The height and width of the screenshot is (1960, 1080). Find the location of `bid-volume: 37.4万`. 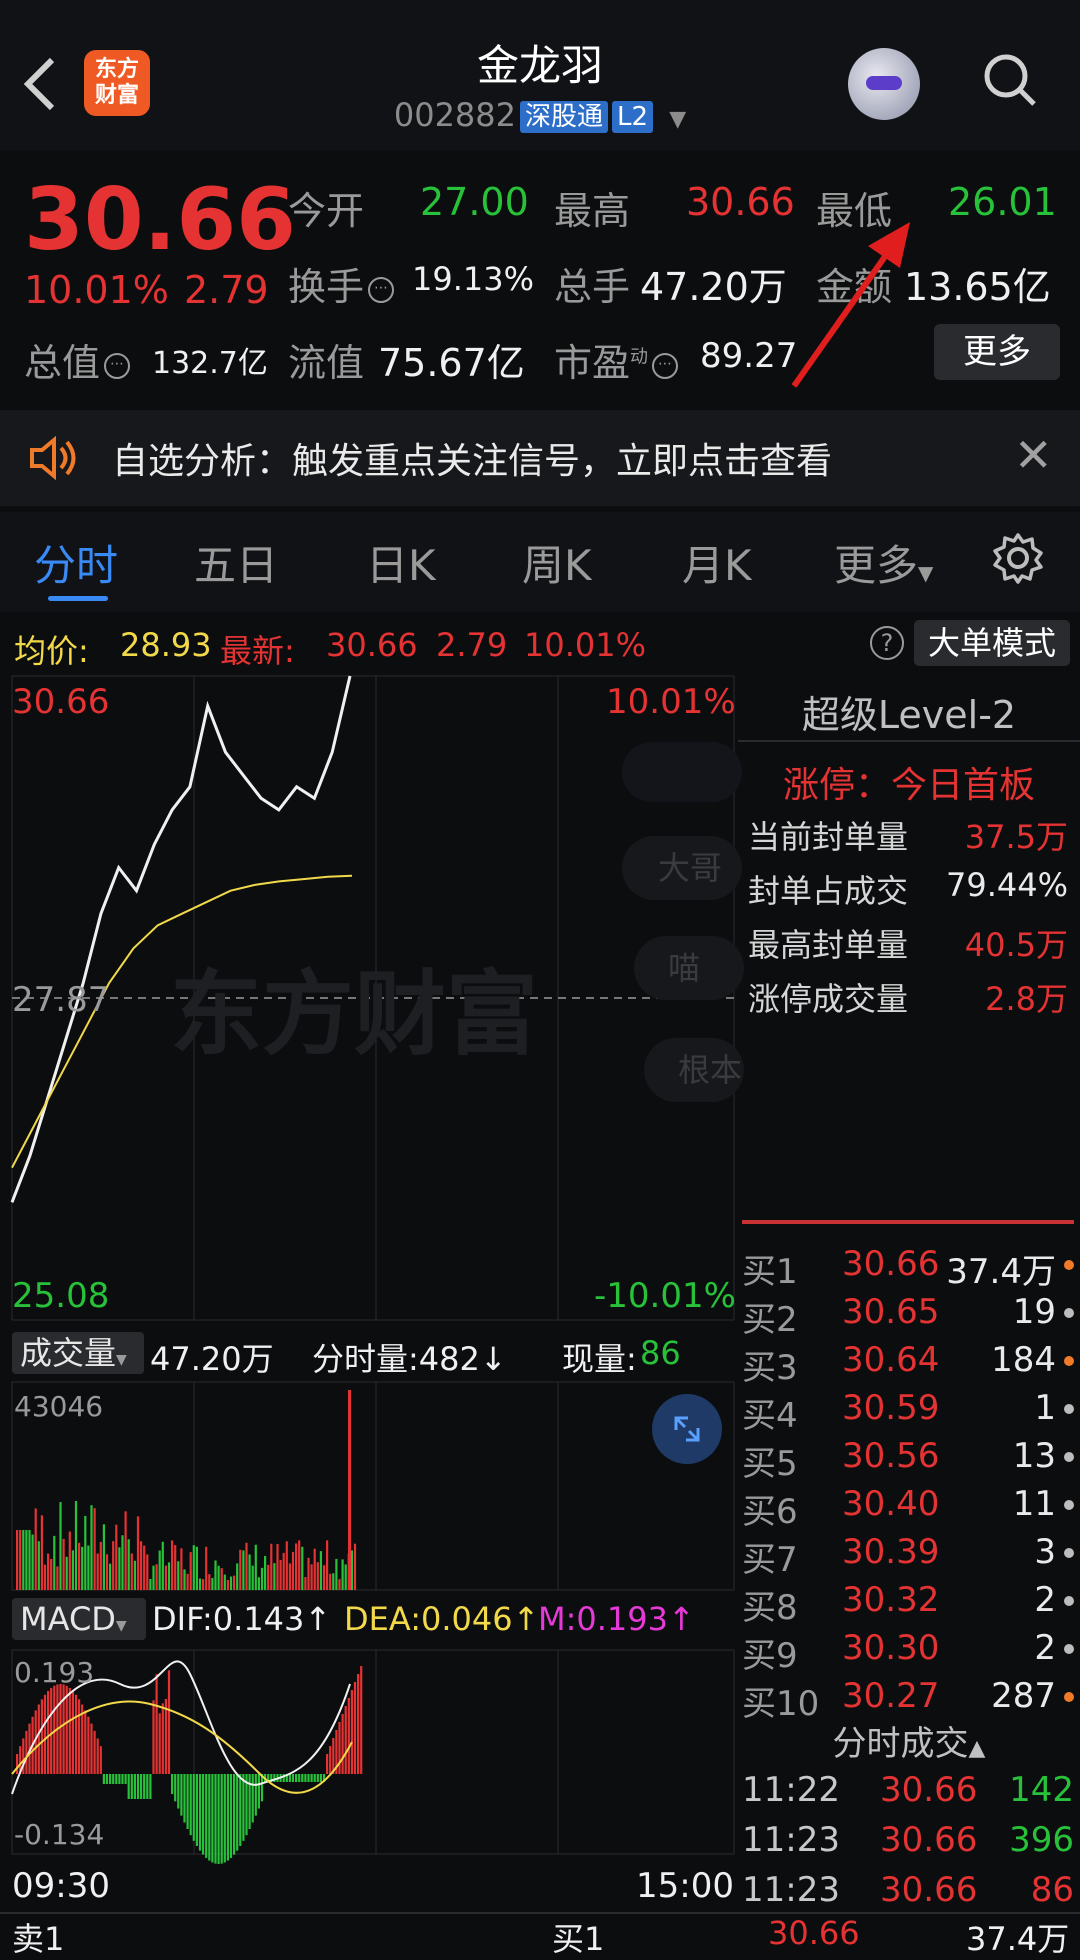

bid-volume: 37.4万 is located at coordinates (1001, 1272).